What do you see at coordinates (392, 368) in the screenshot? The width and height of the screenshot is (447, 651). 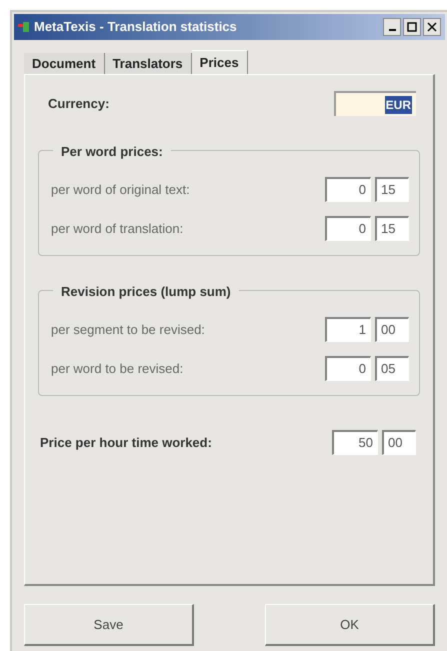 I see `decimal-field: 05` at bounding box center [392, 368].